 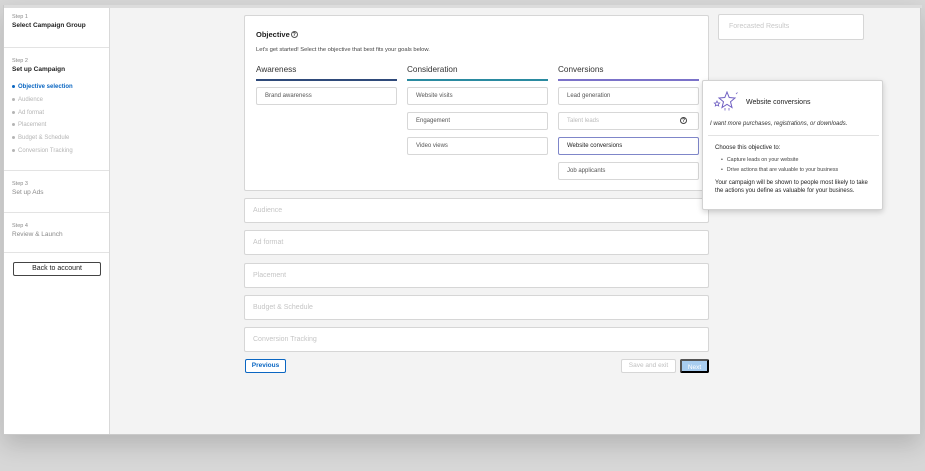 I want to click on objective-title-text: Objective, so click(x=273, y=34).